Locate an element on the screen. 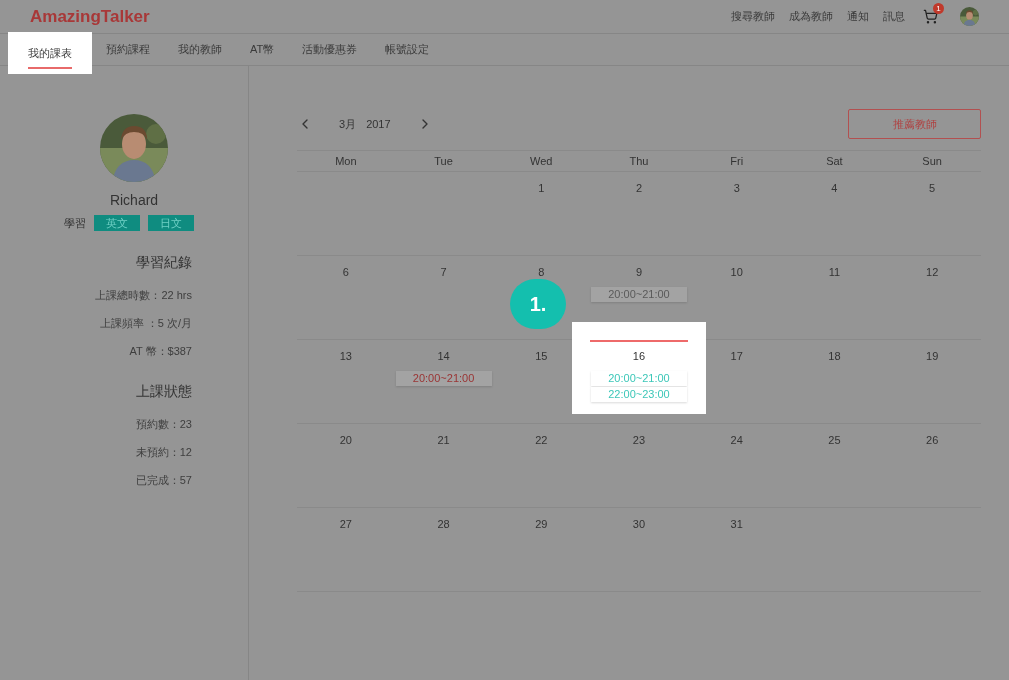 This screenshot has width=1009, height=680. learning-label: 學習 is located at coordinates (75, 223).